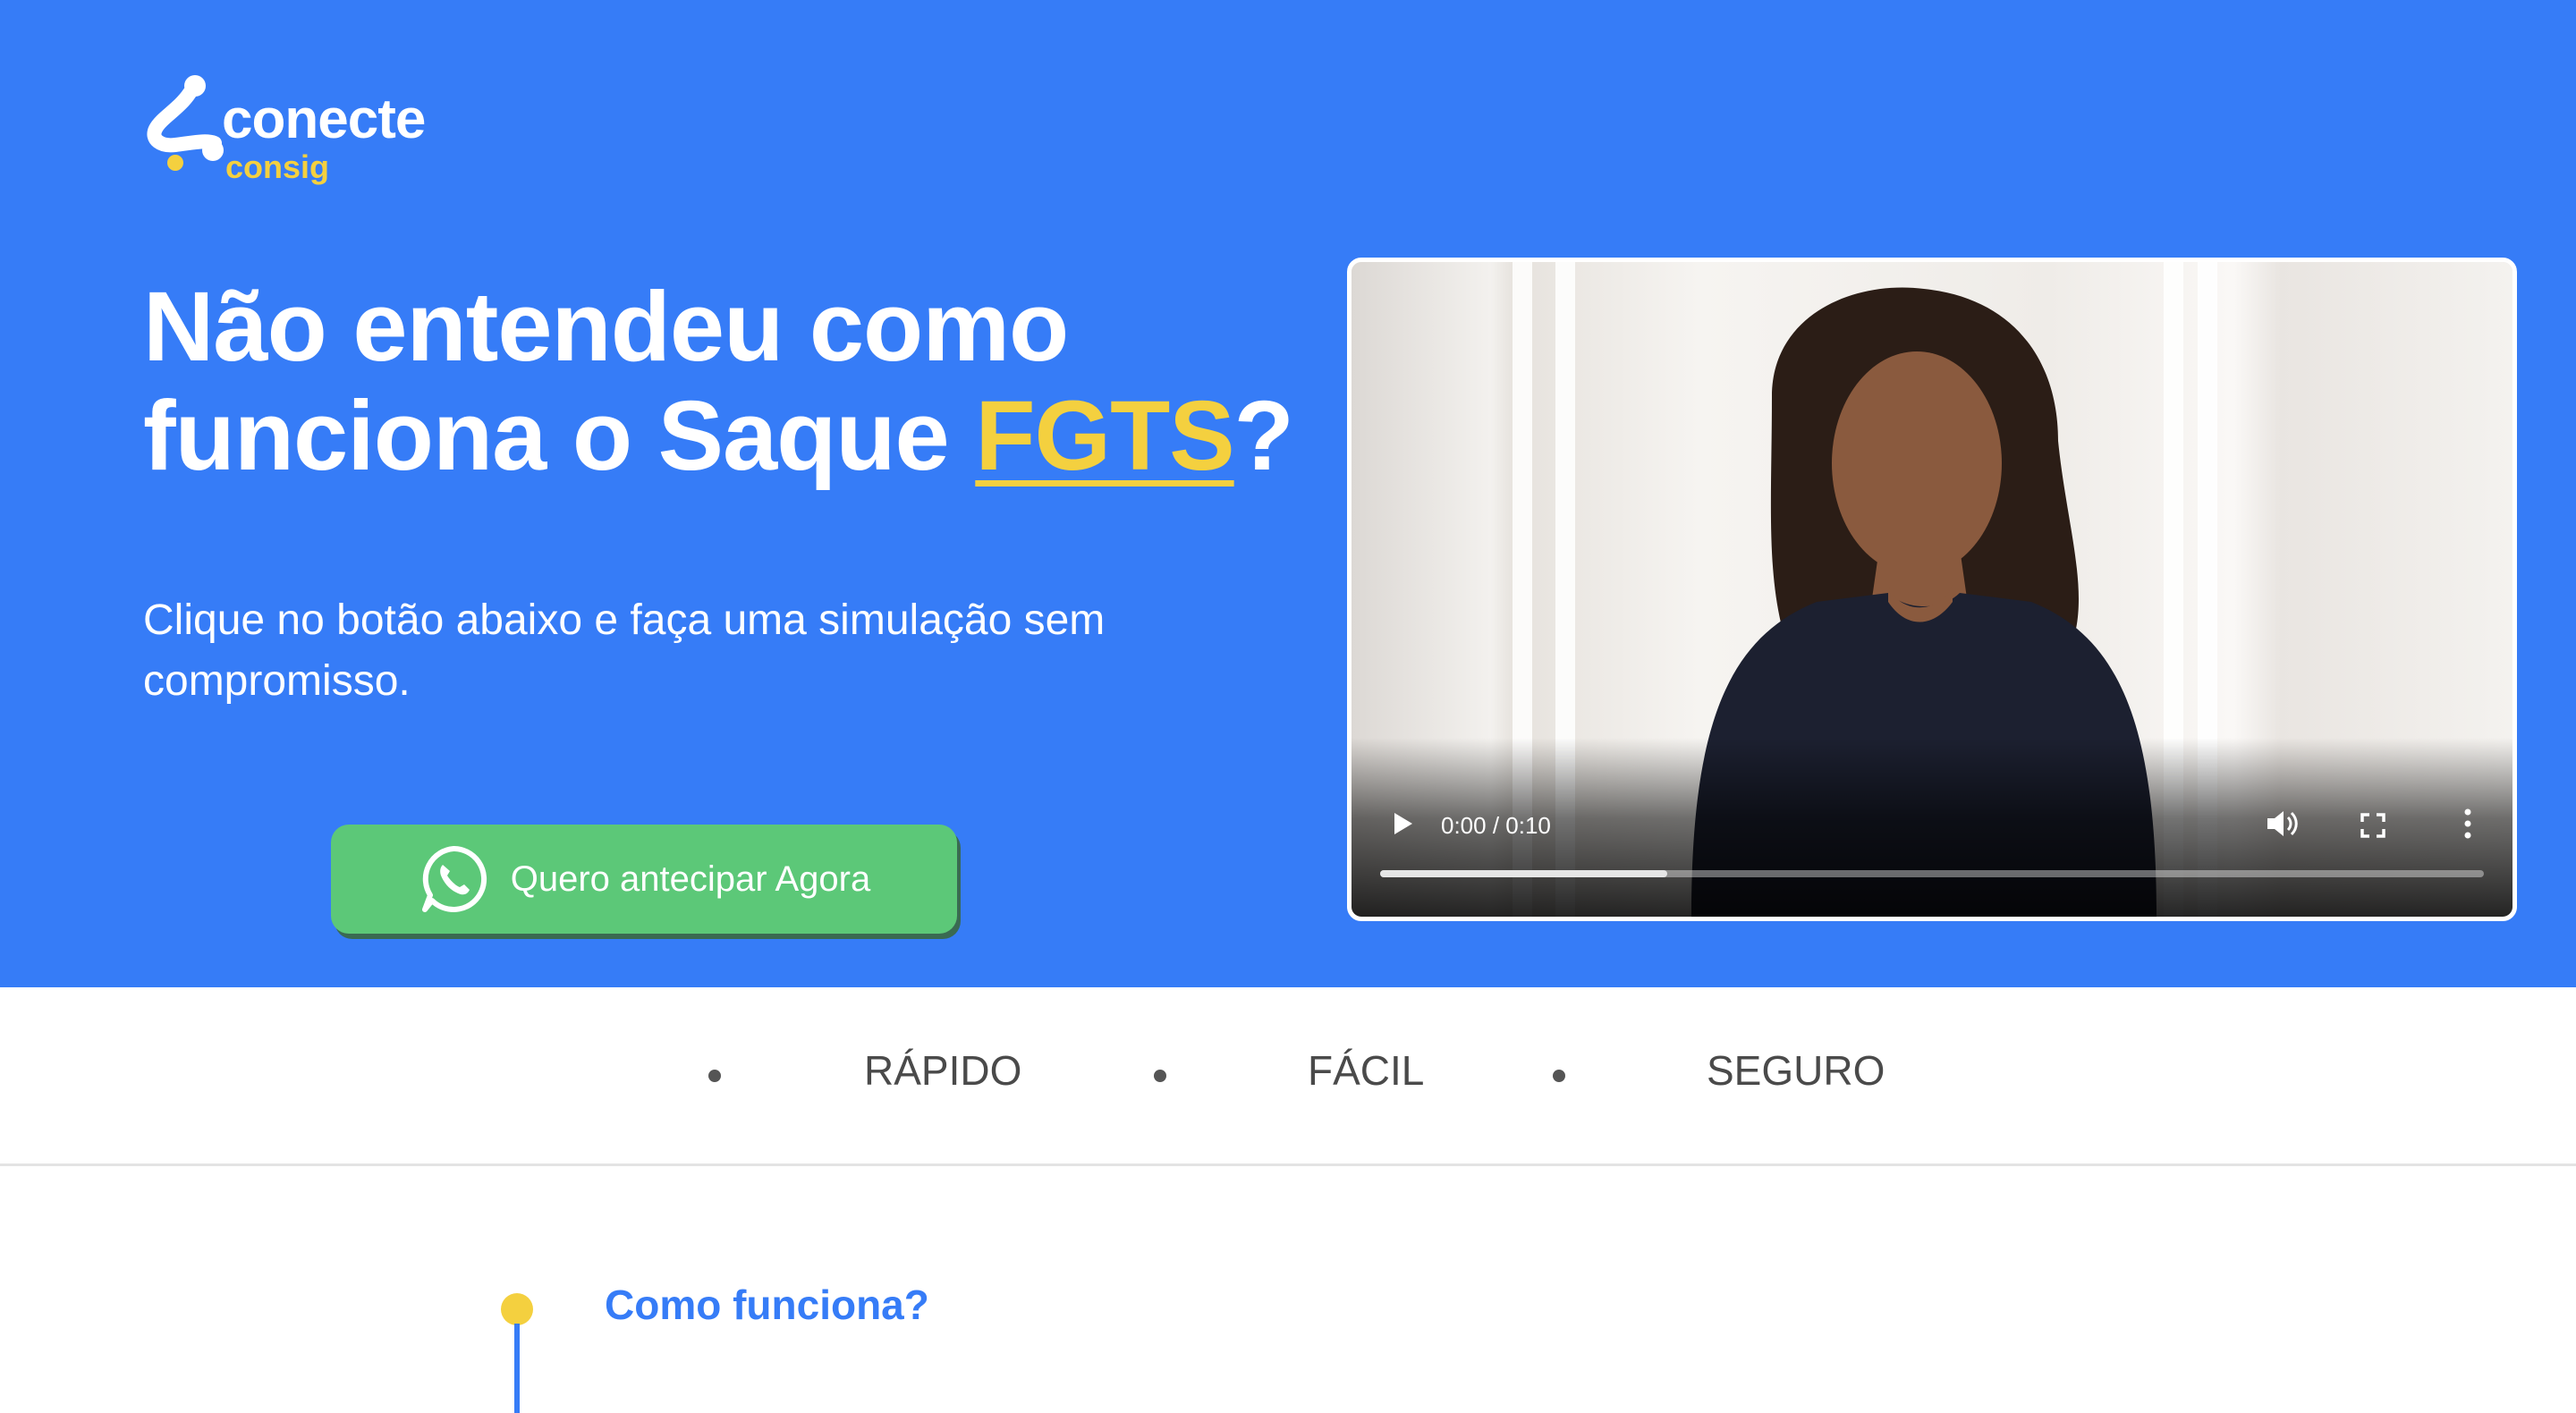 Image resolution: width=2576 pixels, height=1413 pixels. I want to click on hero-headline: Não entendeu como funciona o Saque FGTS?, so click(742, 382).